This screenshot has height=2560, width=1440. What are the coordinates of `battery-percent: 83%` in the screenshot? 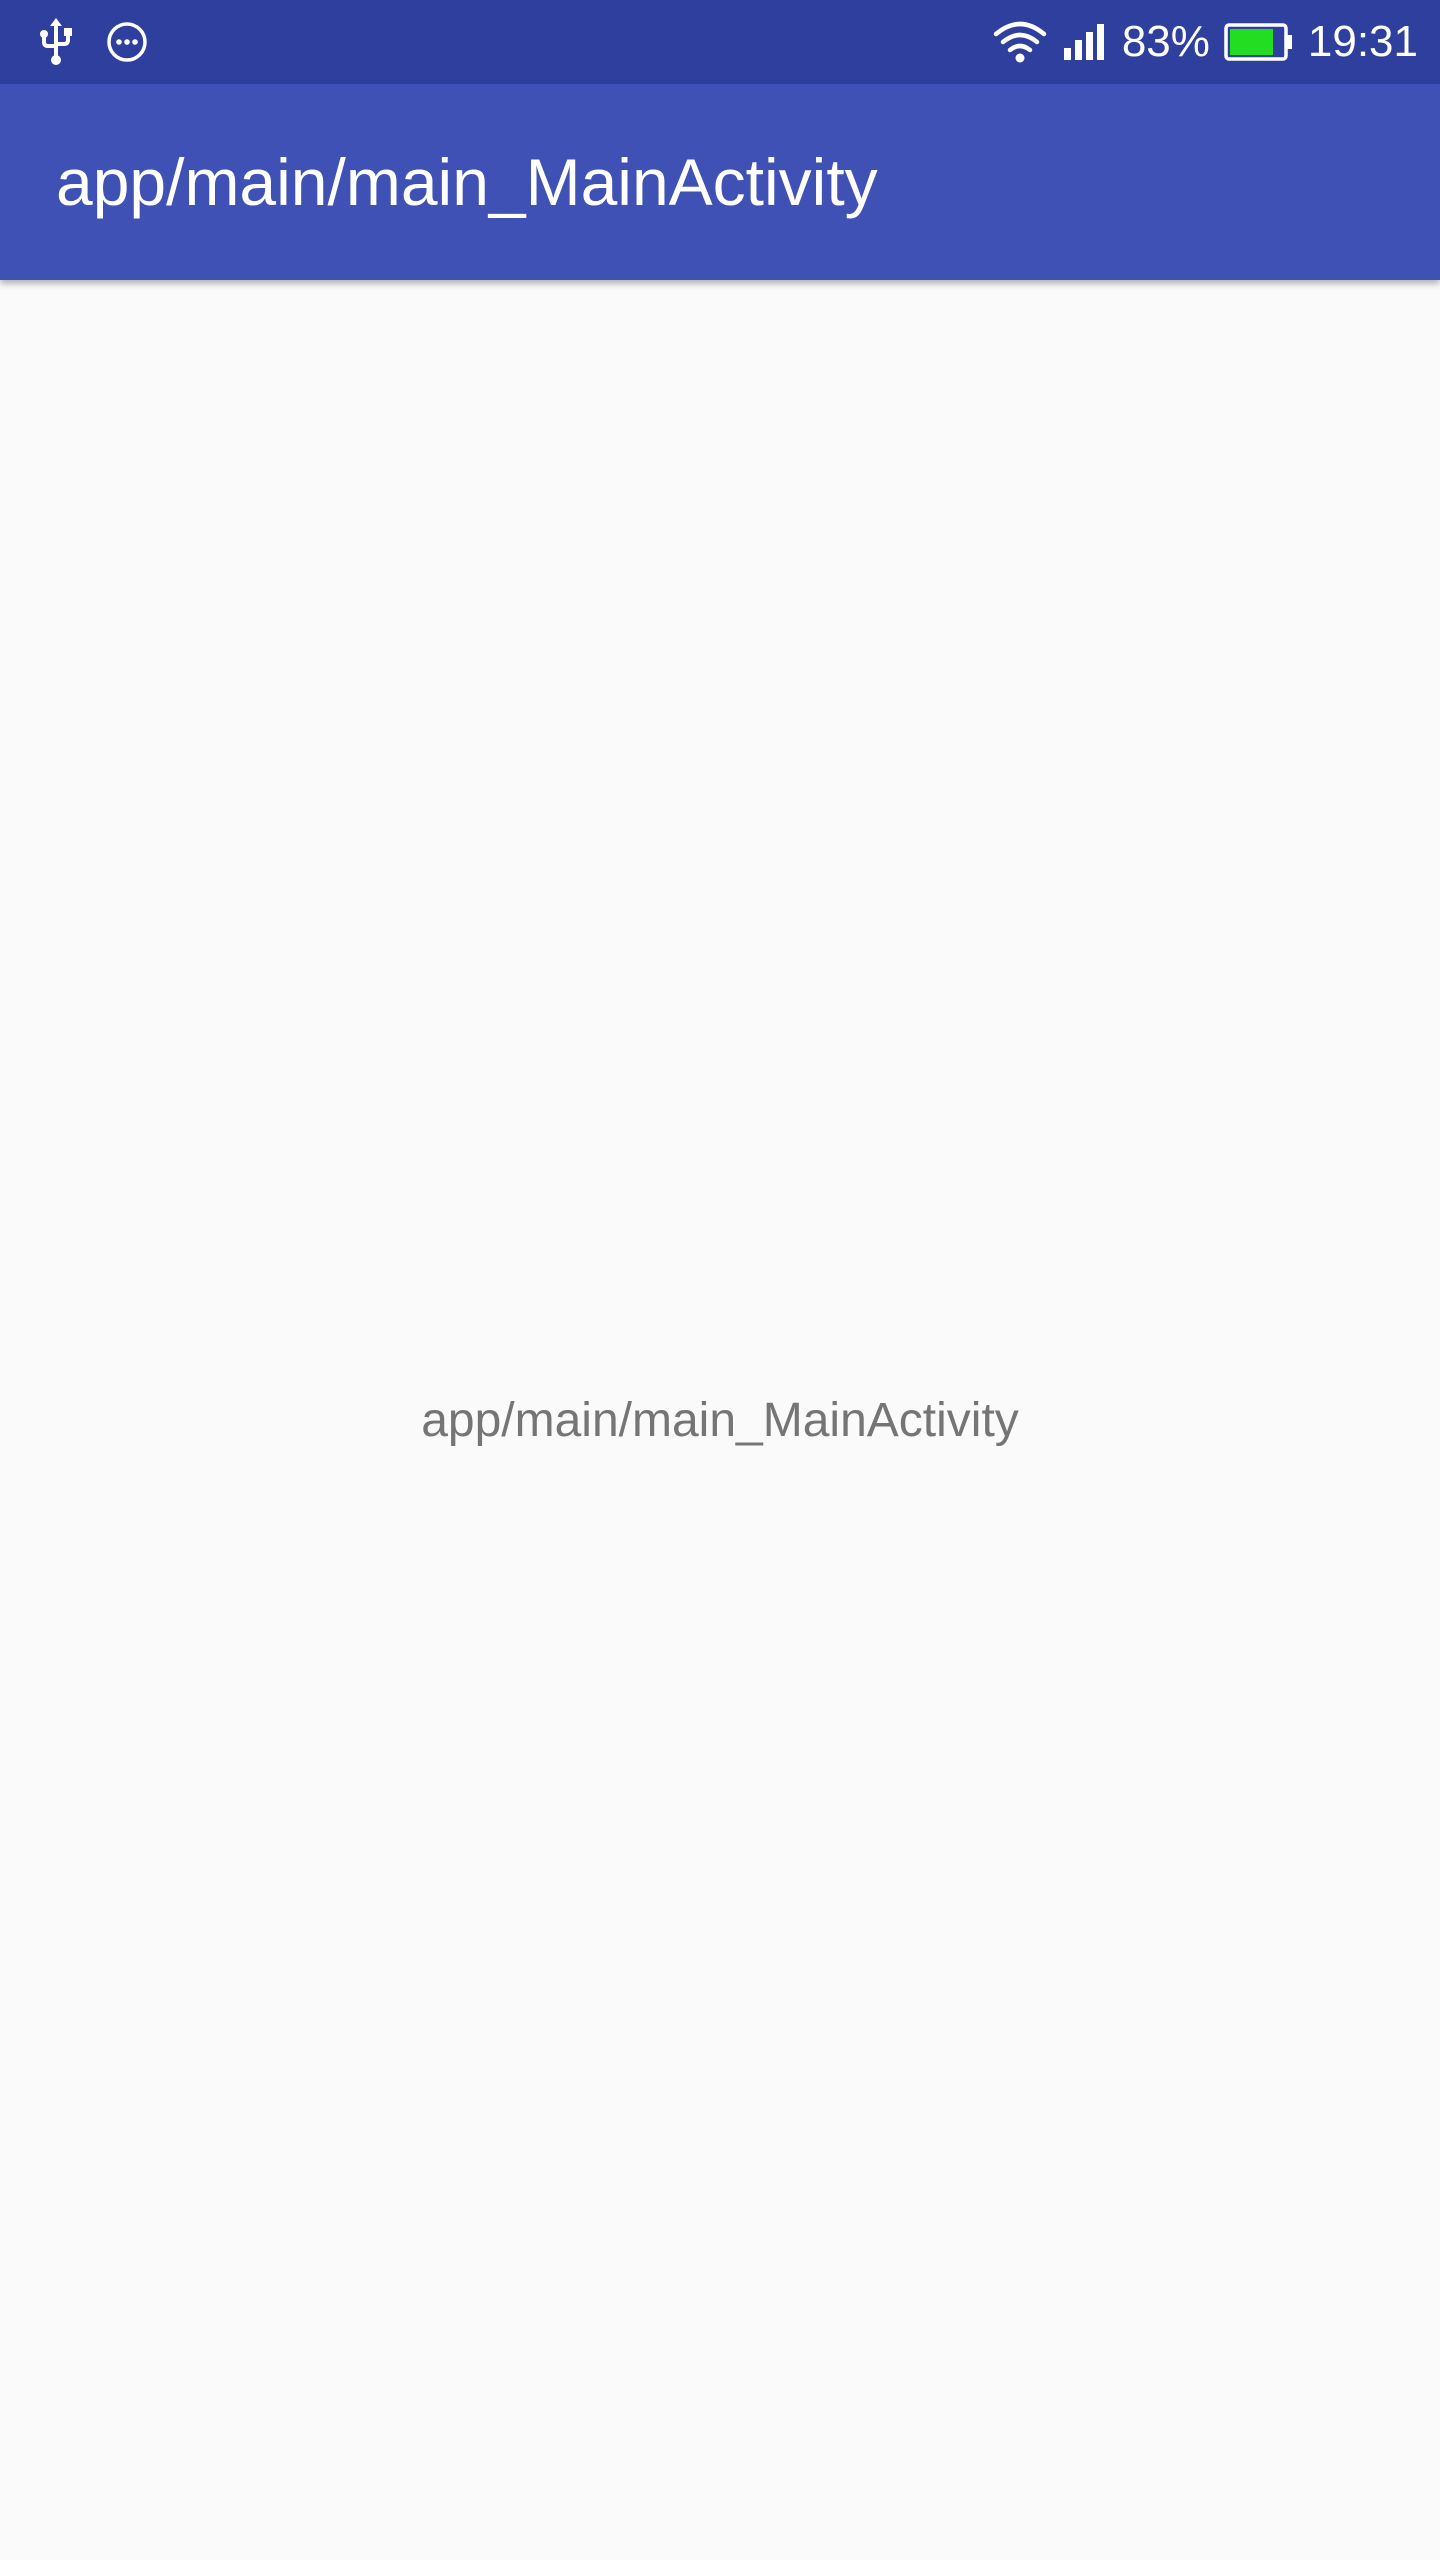 It's located at (1165, 41).